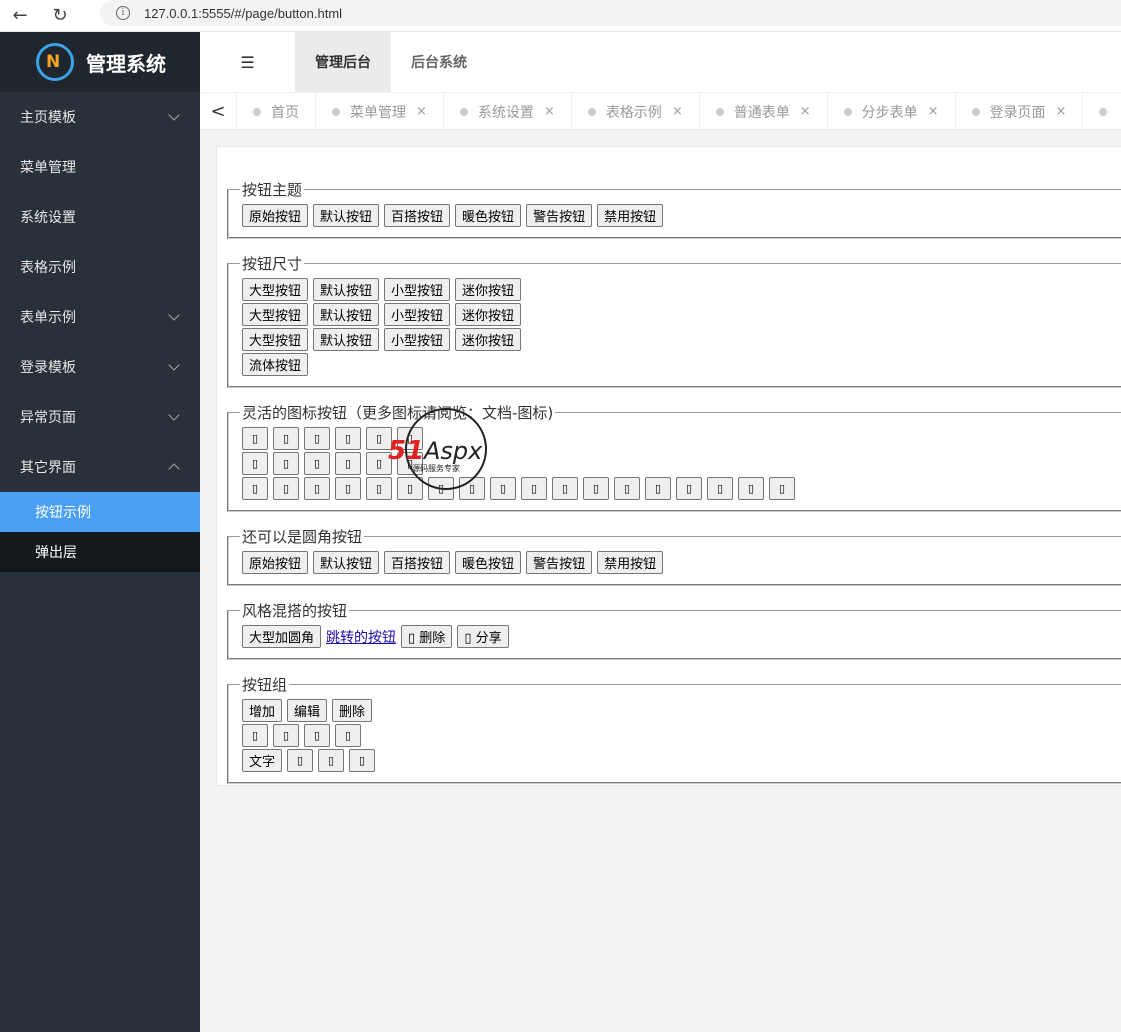 Image resolution: width=1121 pixels, height=1032 pixels. What do you see at coordinates (636, 111) in the screenshot?
I see `page-tab-table-example: 表格示例 ×` at bounding box center [636, 111].